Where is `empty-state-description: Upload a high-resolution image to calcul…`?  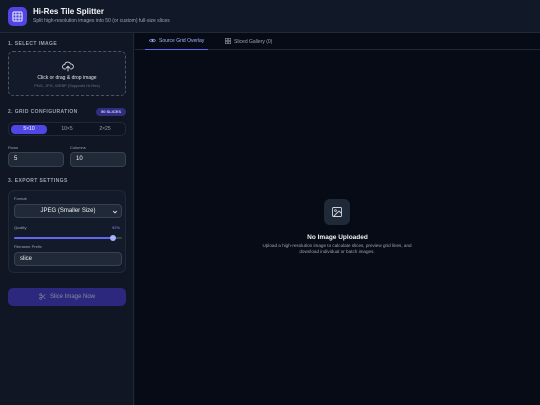
empty-state-description: Upload a high-resolution image to calcul… is located at coordinates (337, 248).